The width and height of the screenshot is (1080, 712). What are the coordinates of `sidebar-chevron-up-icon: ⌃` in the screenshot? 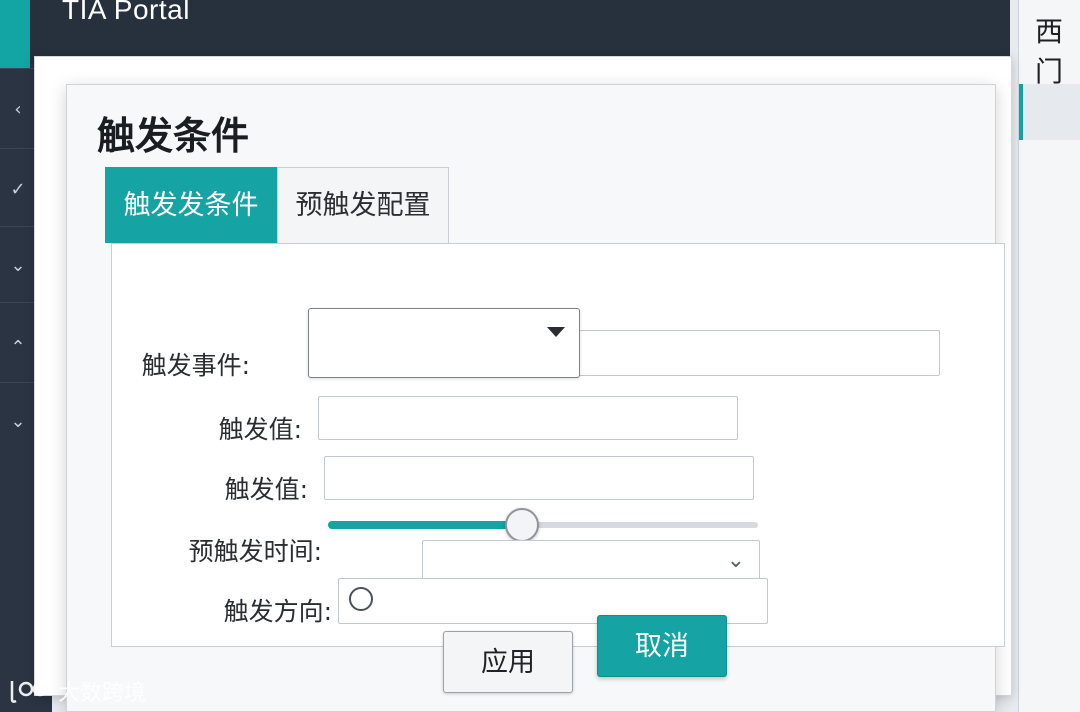 It's located at (18, 348).